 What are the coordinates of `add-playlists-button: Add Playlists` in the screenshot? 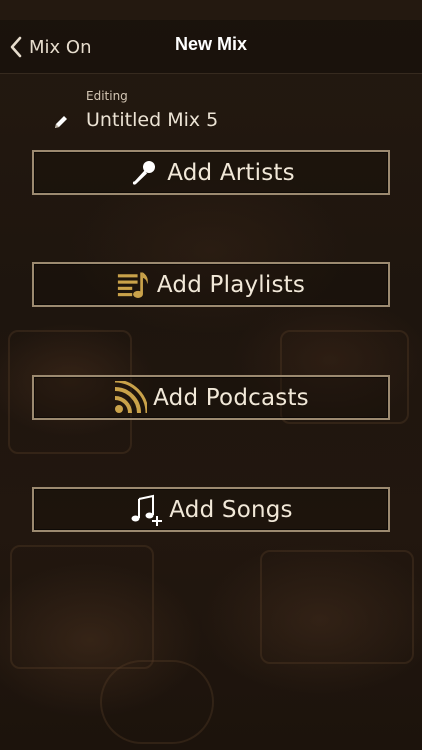 It's located at (211, 284).